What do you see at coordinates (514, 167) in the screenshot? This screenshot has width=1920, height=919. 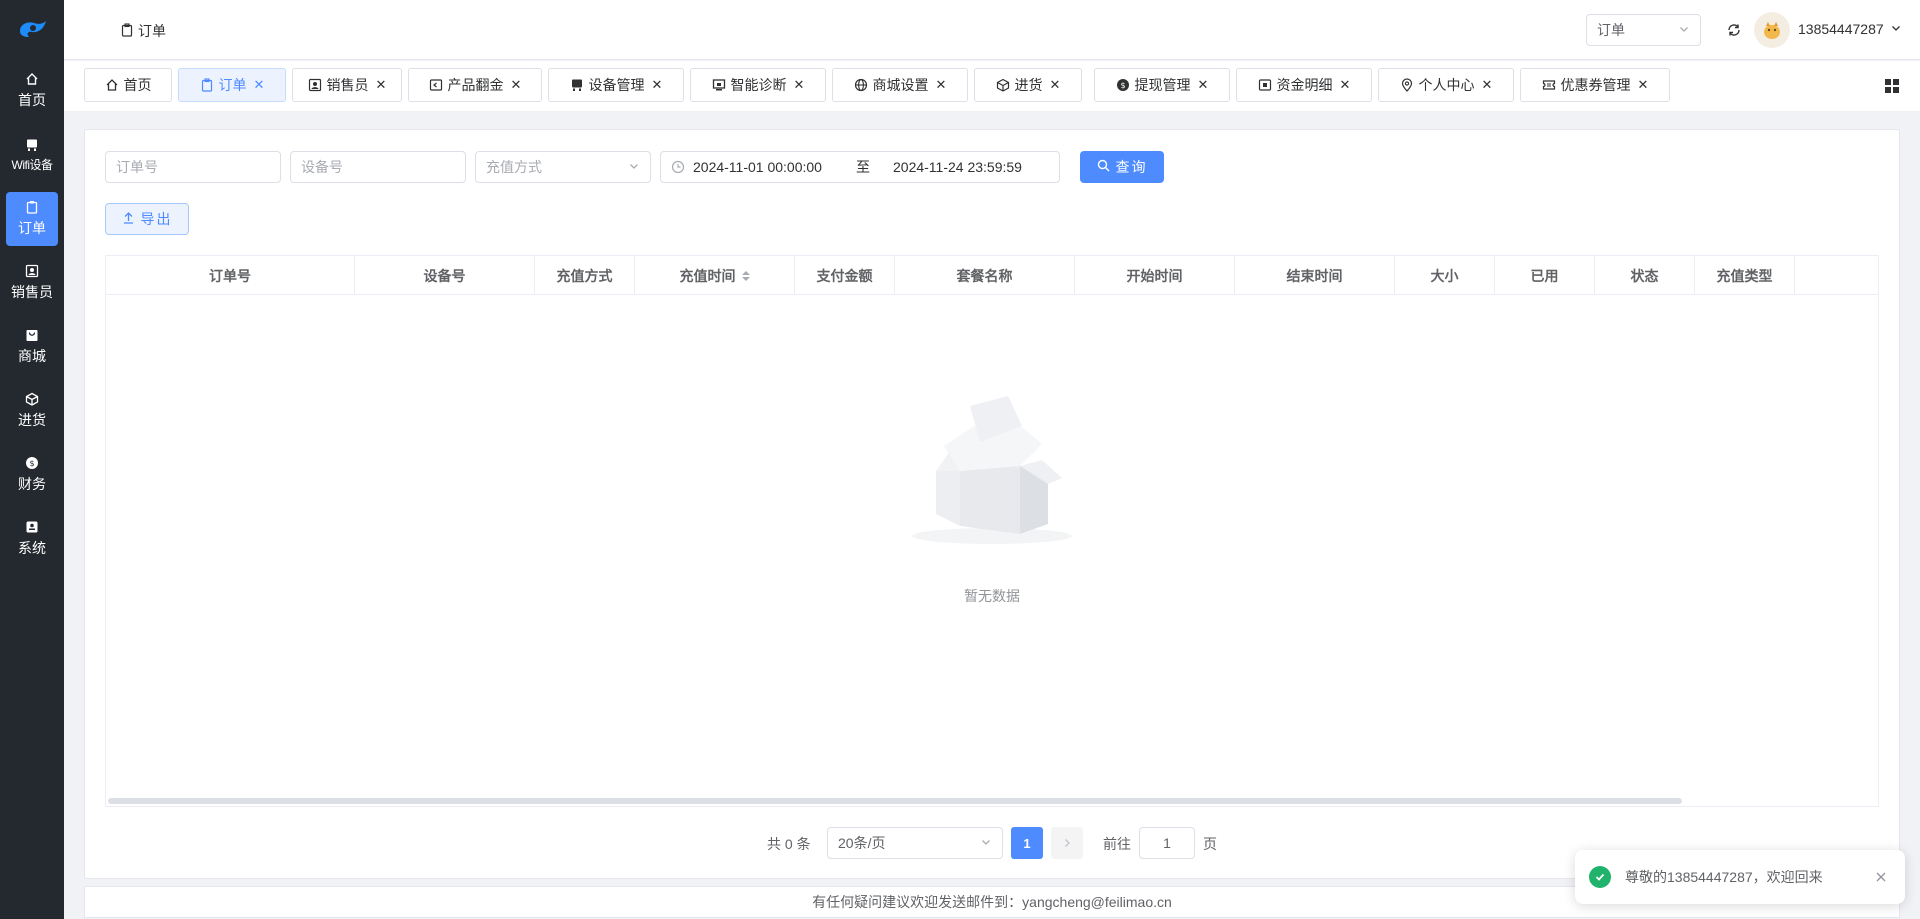 I see `recharge-method-placeholder: 充值方式` at bounding box center [514, 167].